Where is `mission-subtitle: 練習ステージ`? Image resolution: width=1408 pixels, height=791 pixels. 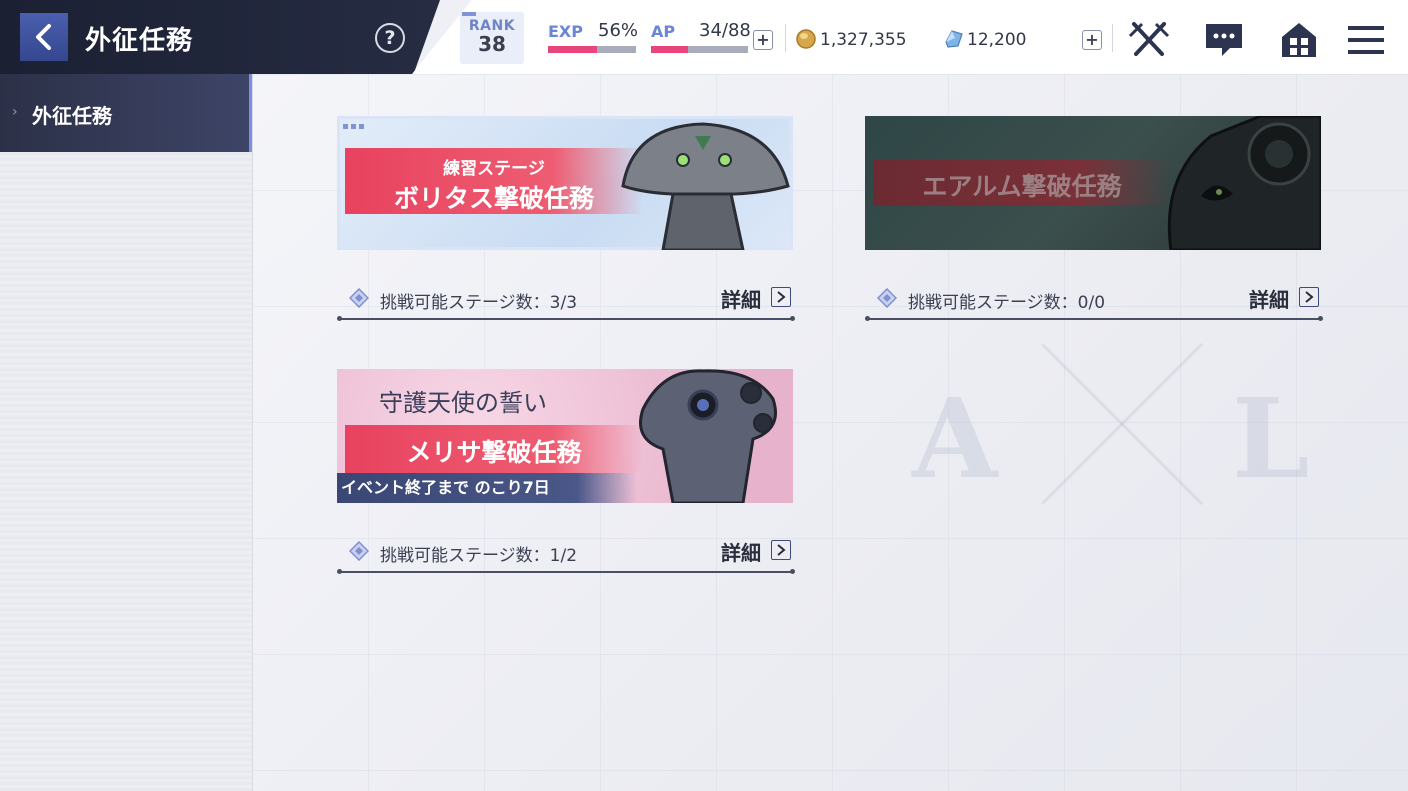 mission-subtitle: 練習ステージ is located at coordinates (494, 169).